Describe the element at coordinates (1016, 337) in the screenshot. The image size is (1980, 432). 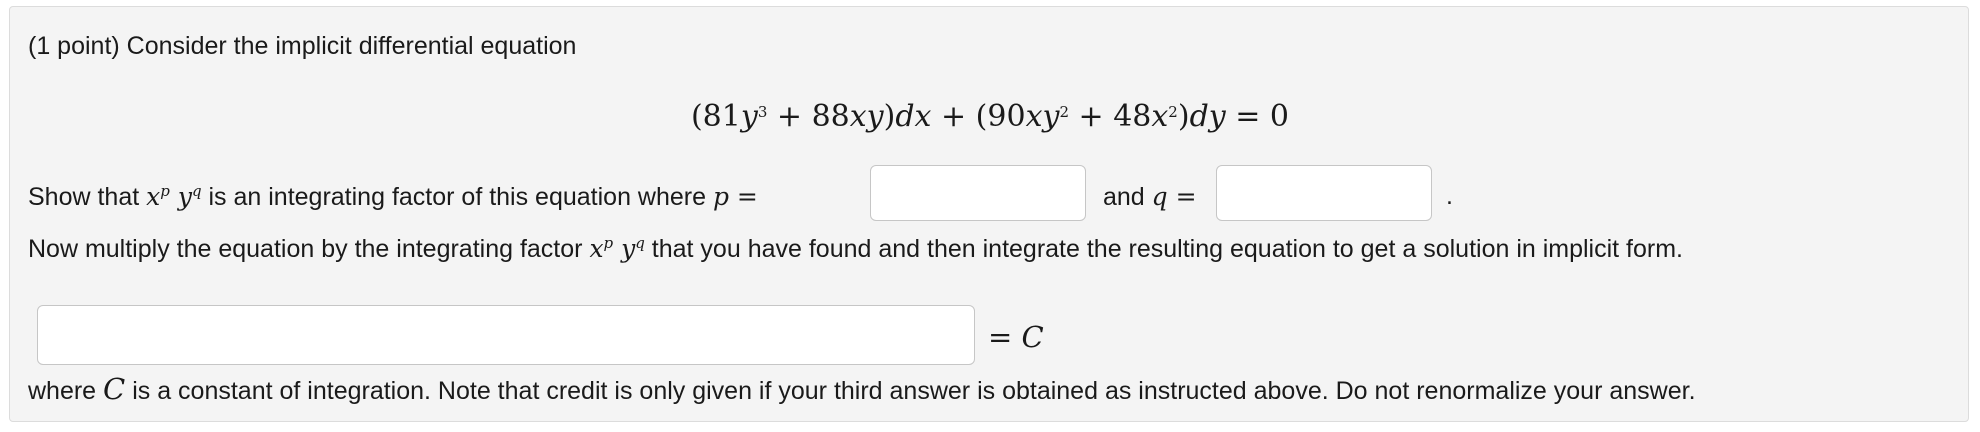
I see `equals-constant: = C` at that location.